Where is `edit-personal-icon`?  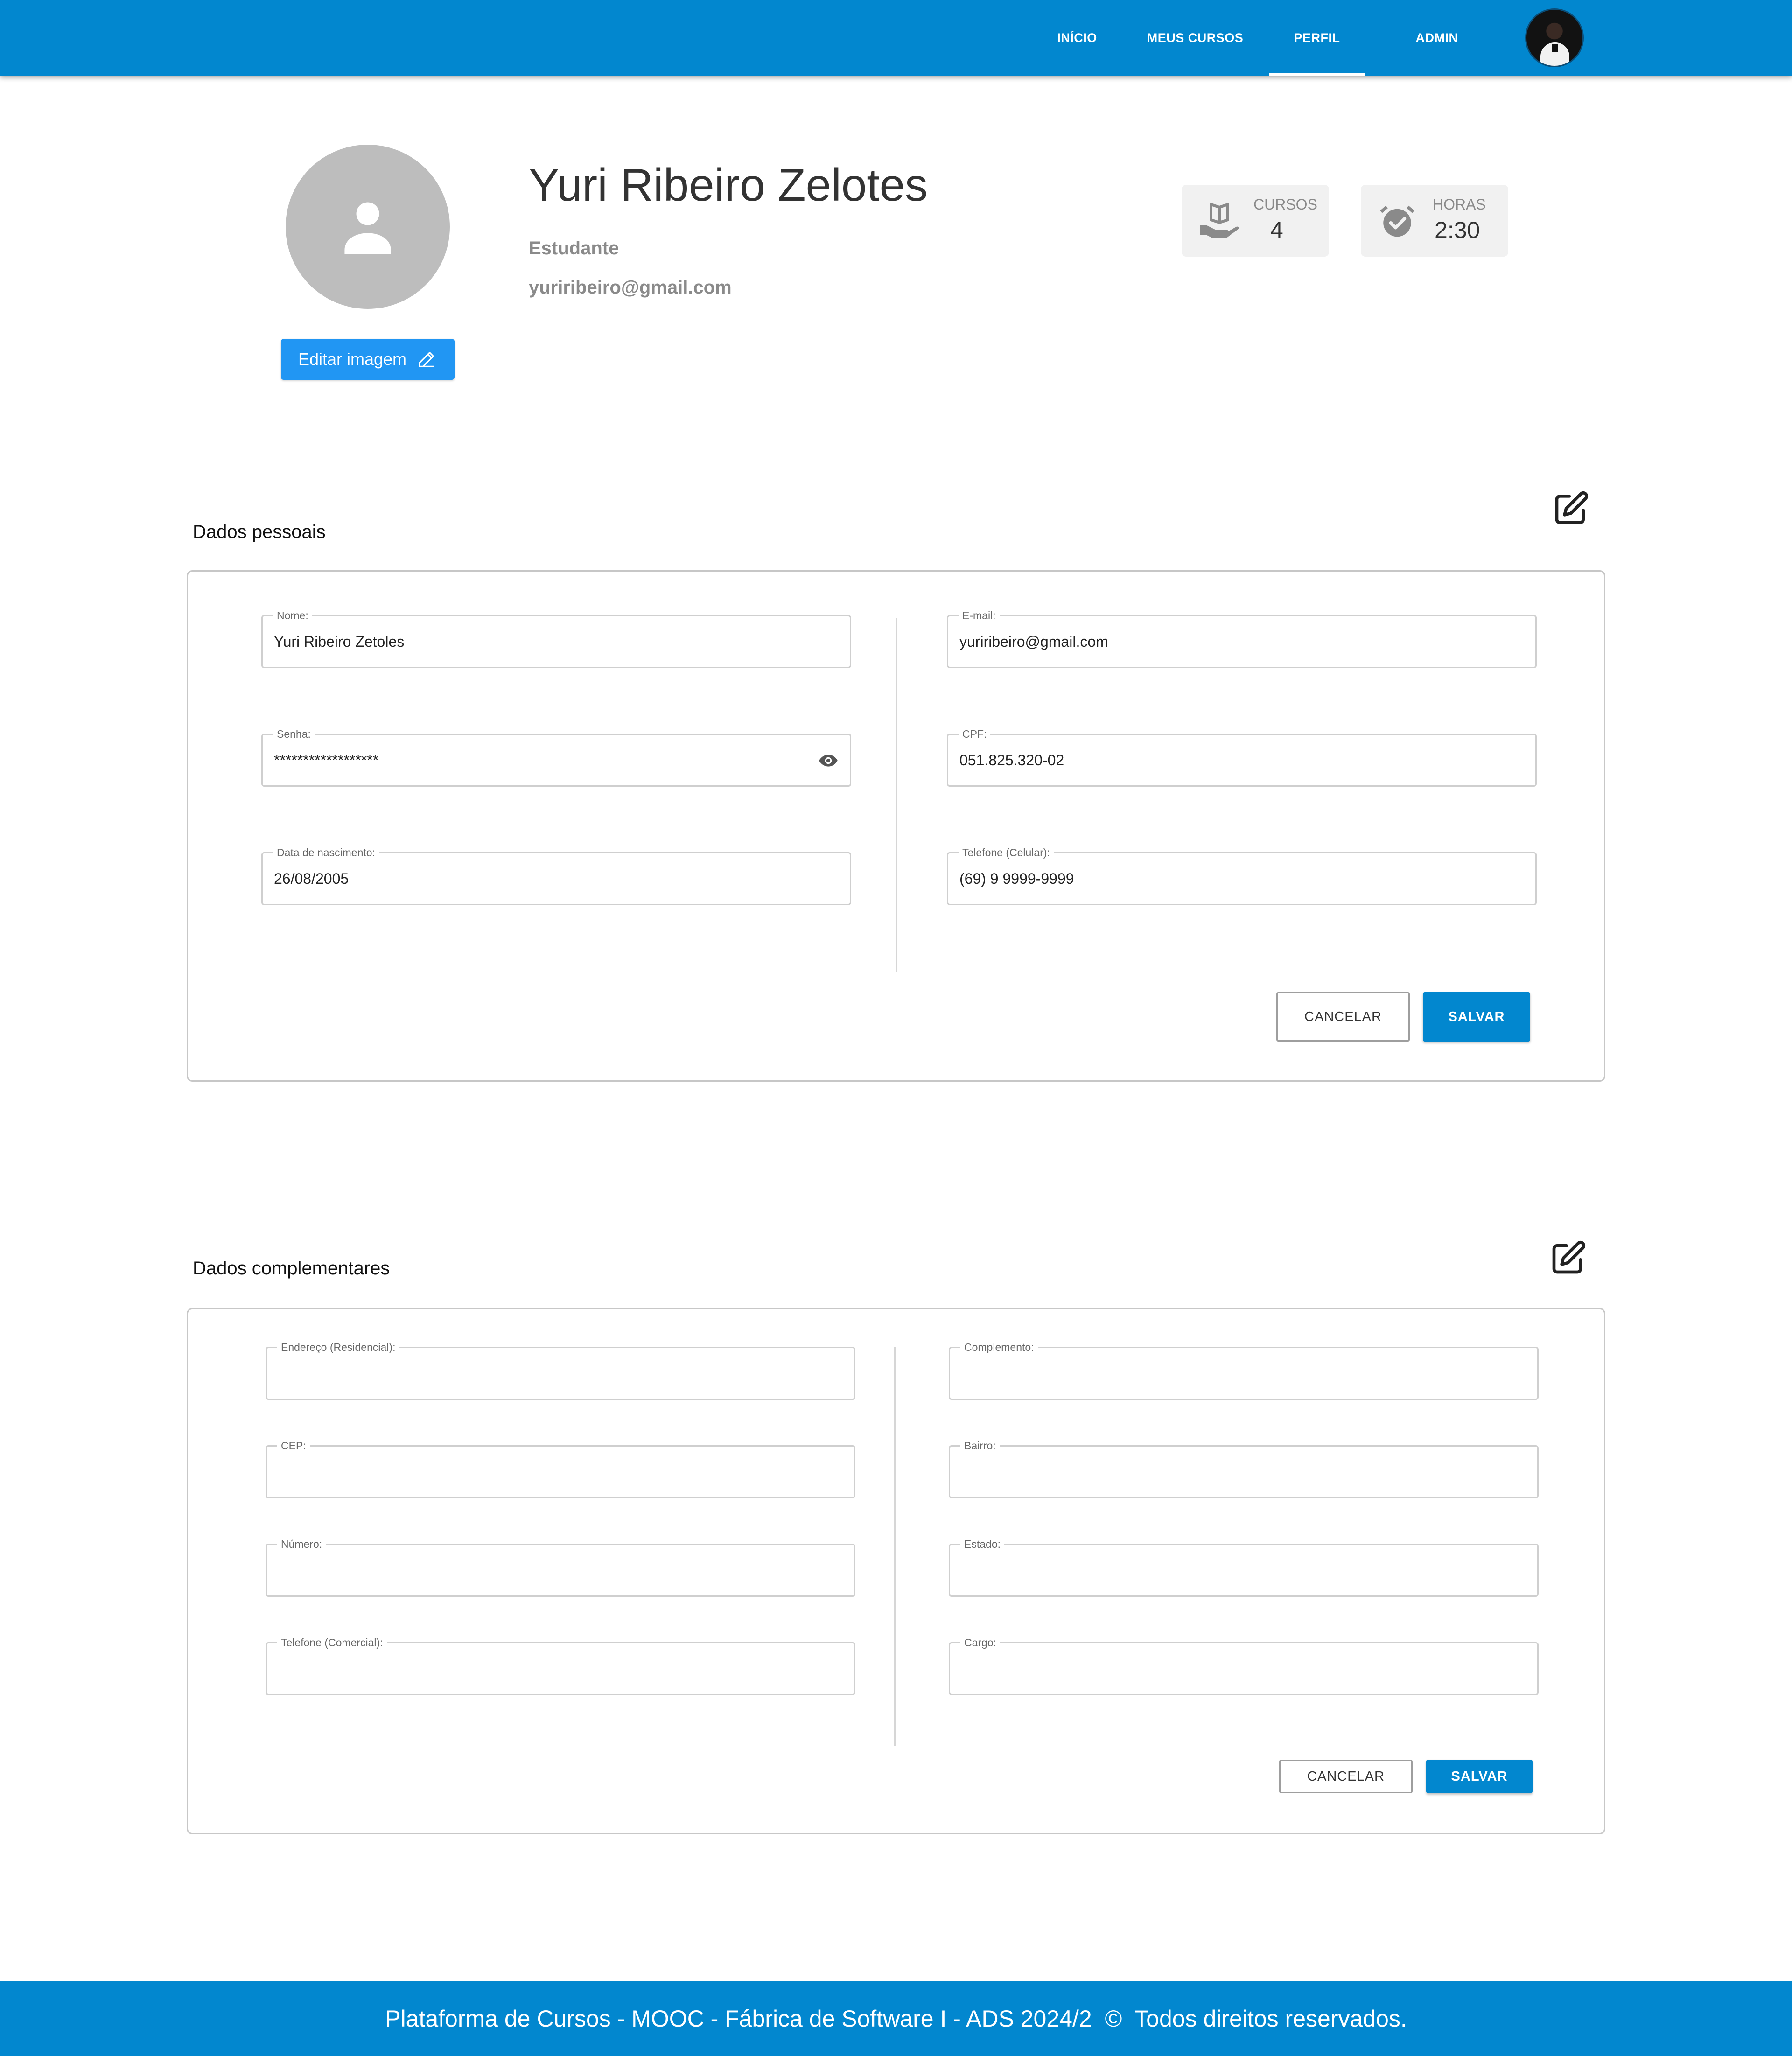
edit-personal-icon is located at coordinates (1570, 509).